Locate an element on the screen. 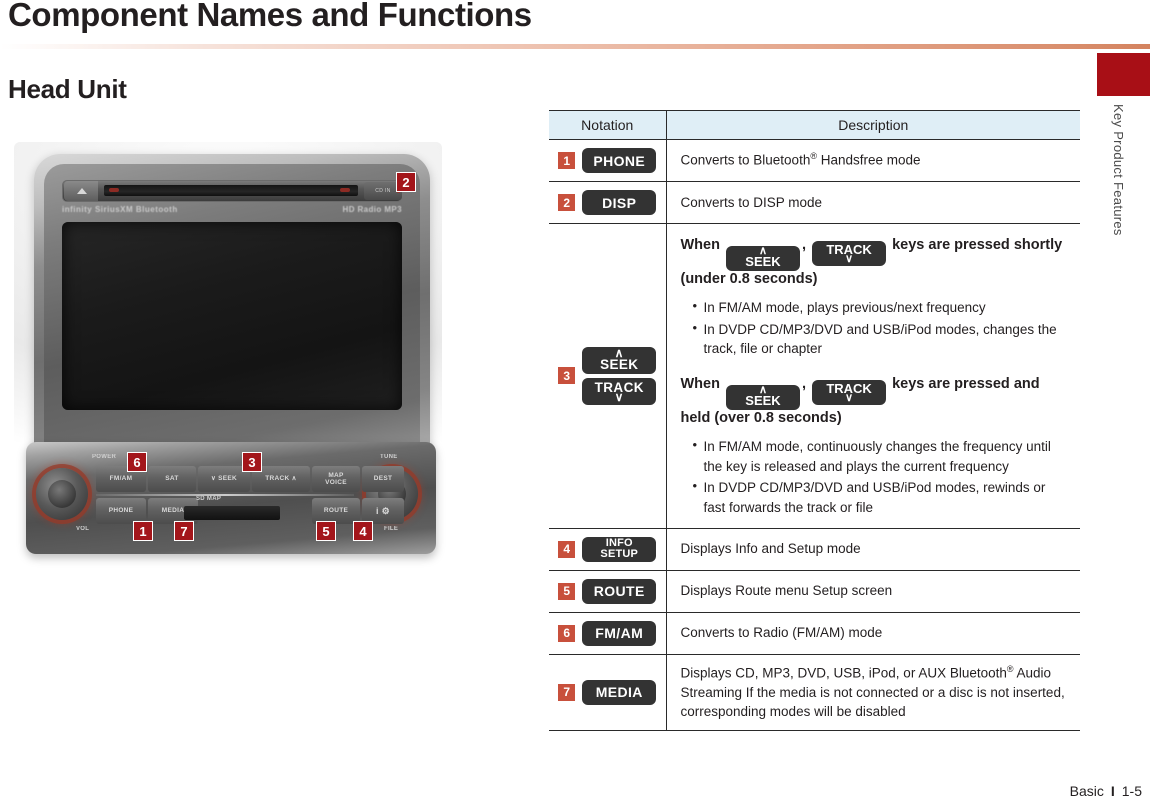  brand-row: infinity SiriusXM Bluetooth HD Radio MP3 is located at coordinates (232, 211).